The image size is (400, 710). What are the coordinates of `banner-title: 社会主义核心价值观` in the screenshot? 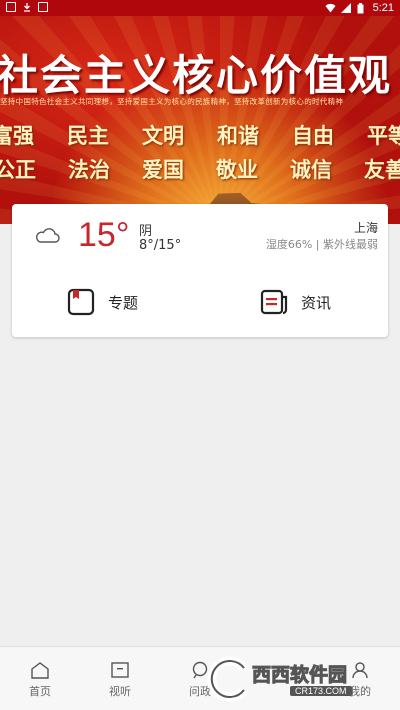 It's located at (196, 75).